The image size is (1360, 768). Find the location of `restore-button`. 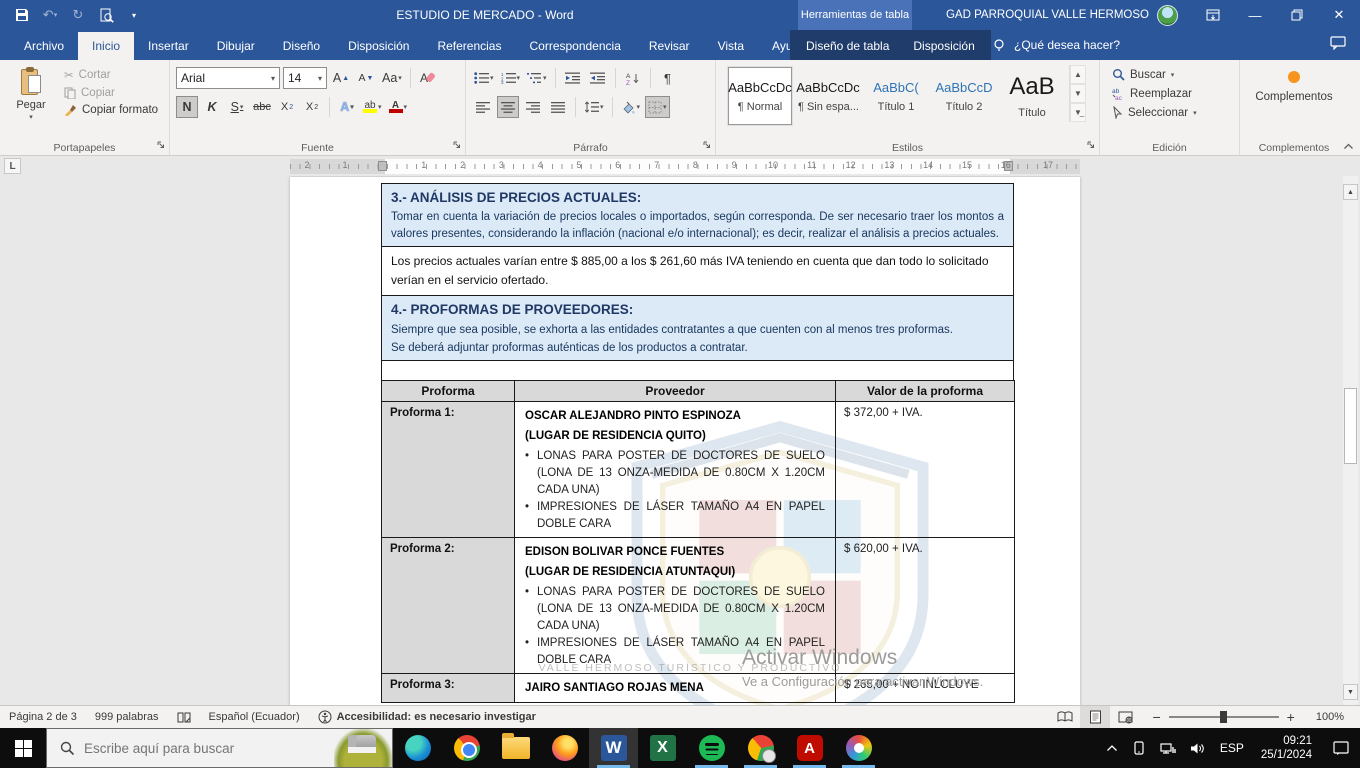

restore-button is located at coordinates (1297, 15).